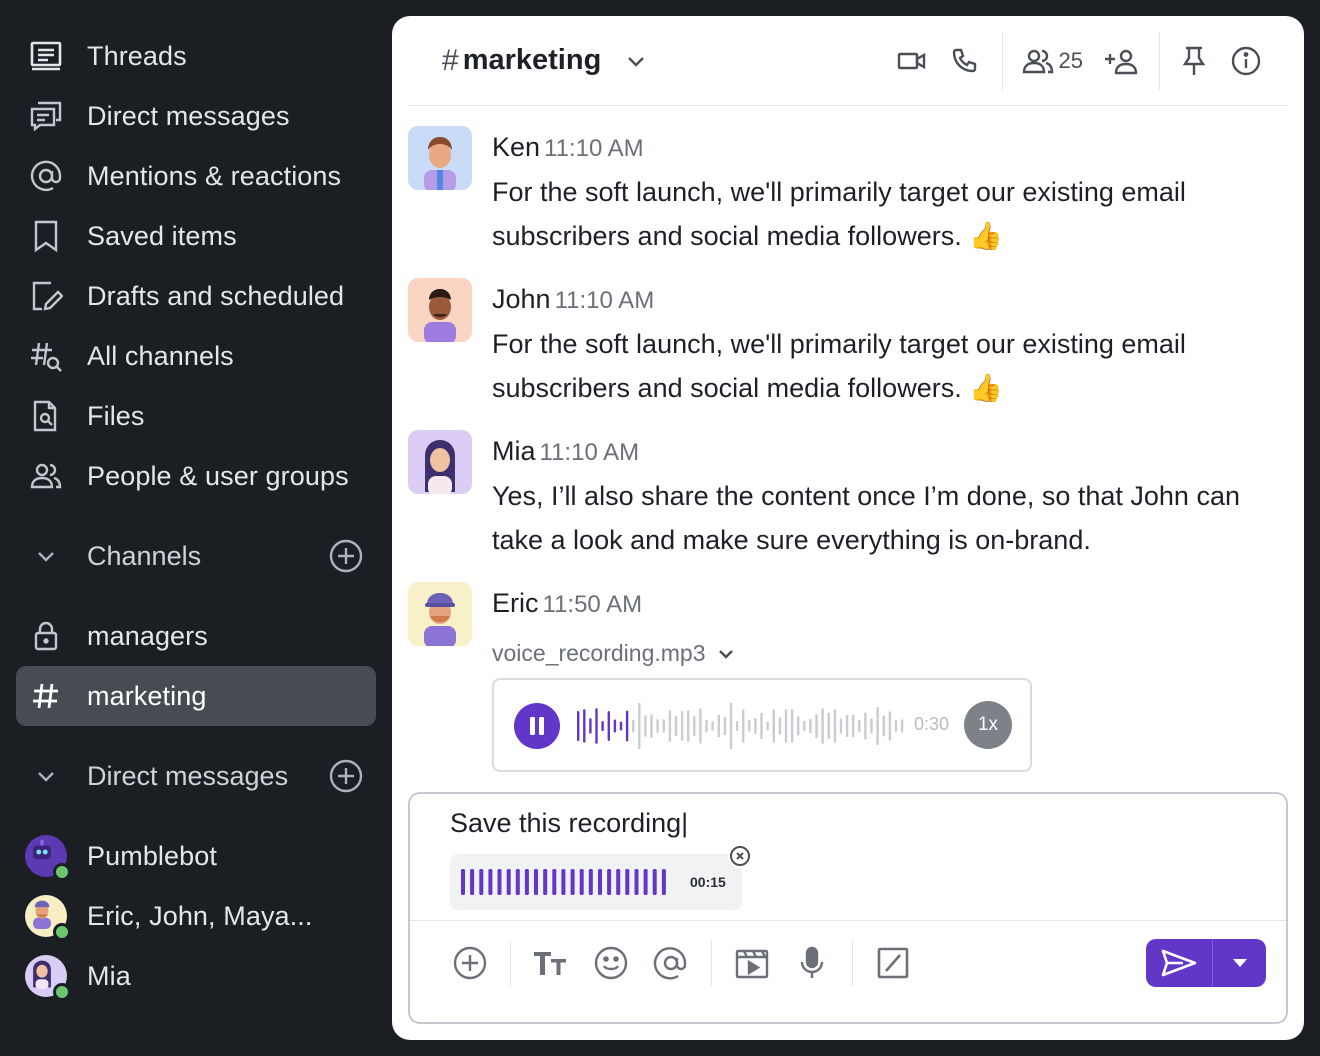 This screenshot has width=1320, height=1056. I want to click on phone-icon, so click(964, 61).